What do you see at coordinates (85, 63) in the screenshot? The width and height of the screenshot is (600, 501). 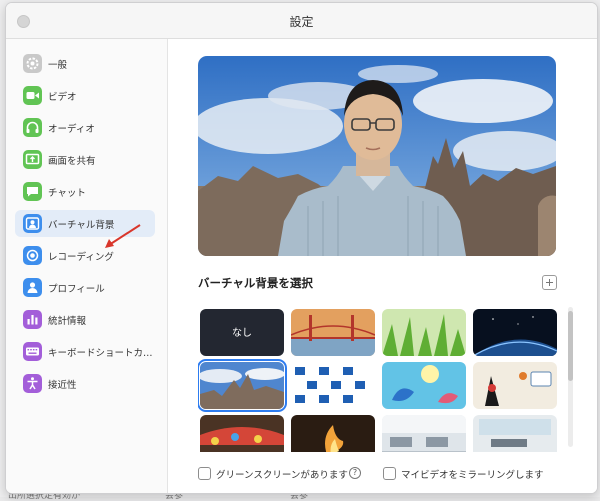 I see `sidebar-item-general: 一般` at bounding box center [85, 63].